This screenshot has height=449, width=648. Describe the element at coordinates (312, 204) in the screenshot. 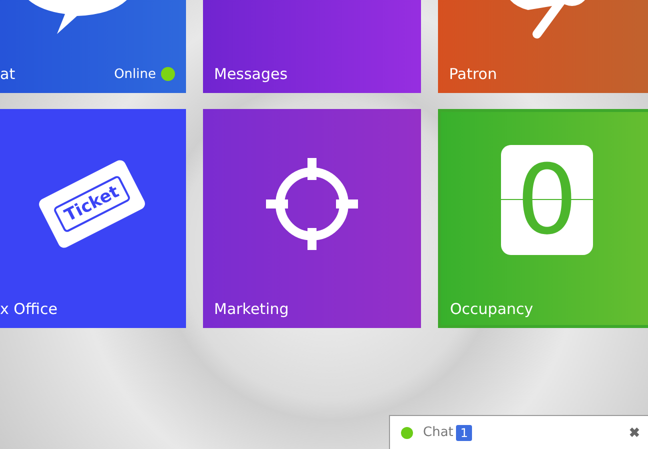

I see `crosshair-icon` at that location.